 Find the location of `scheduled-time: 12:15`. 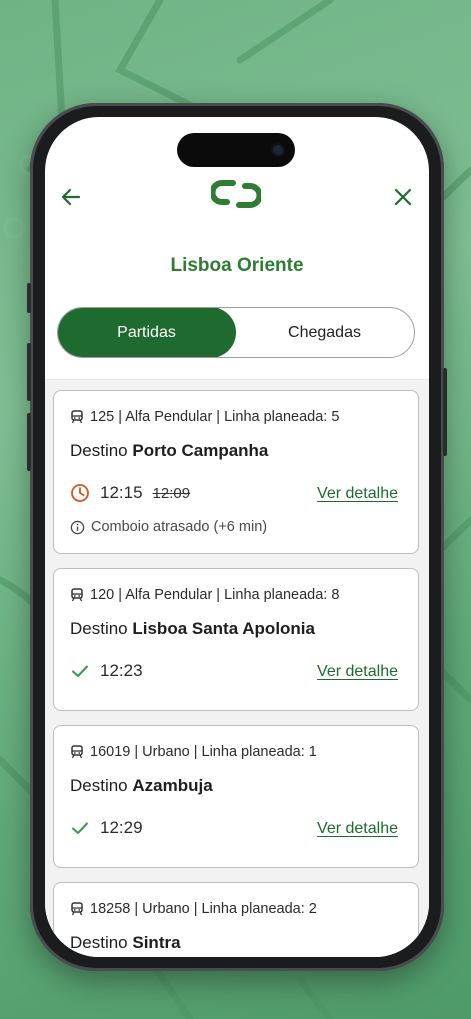

scheduled-time: 12:15 is located at coordinates (121, 492).